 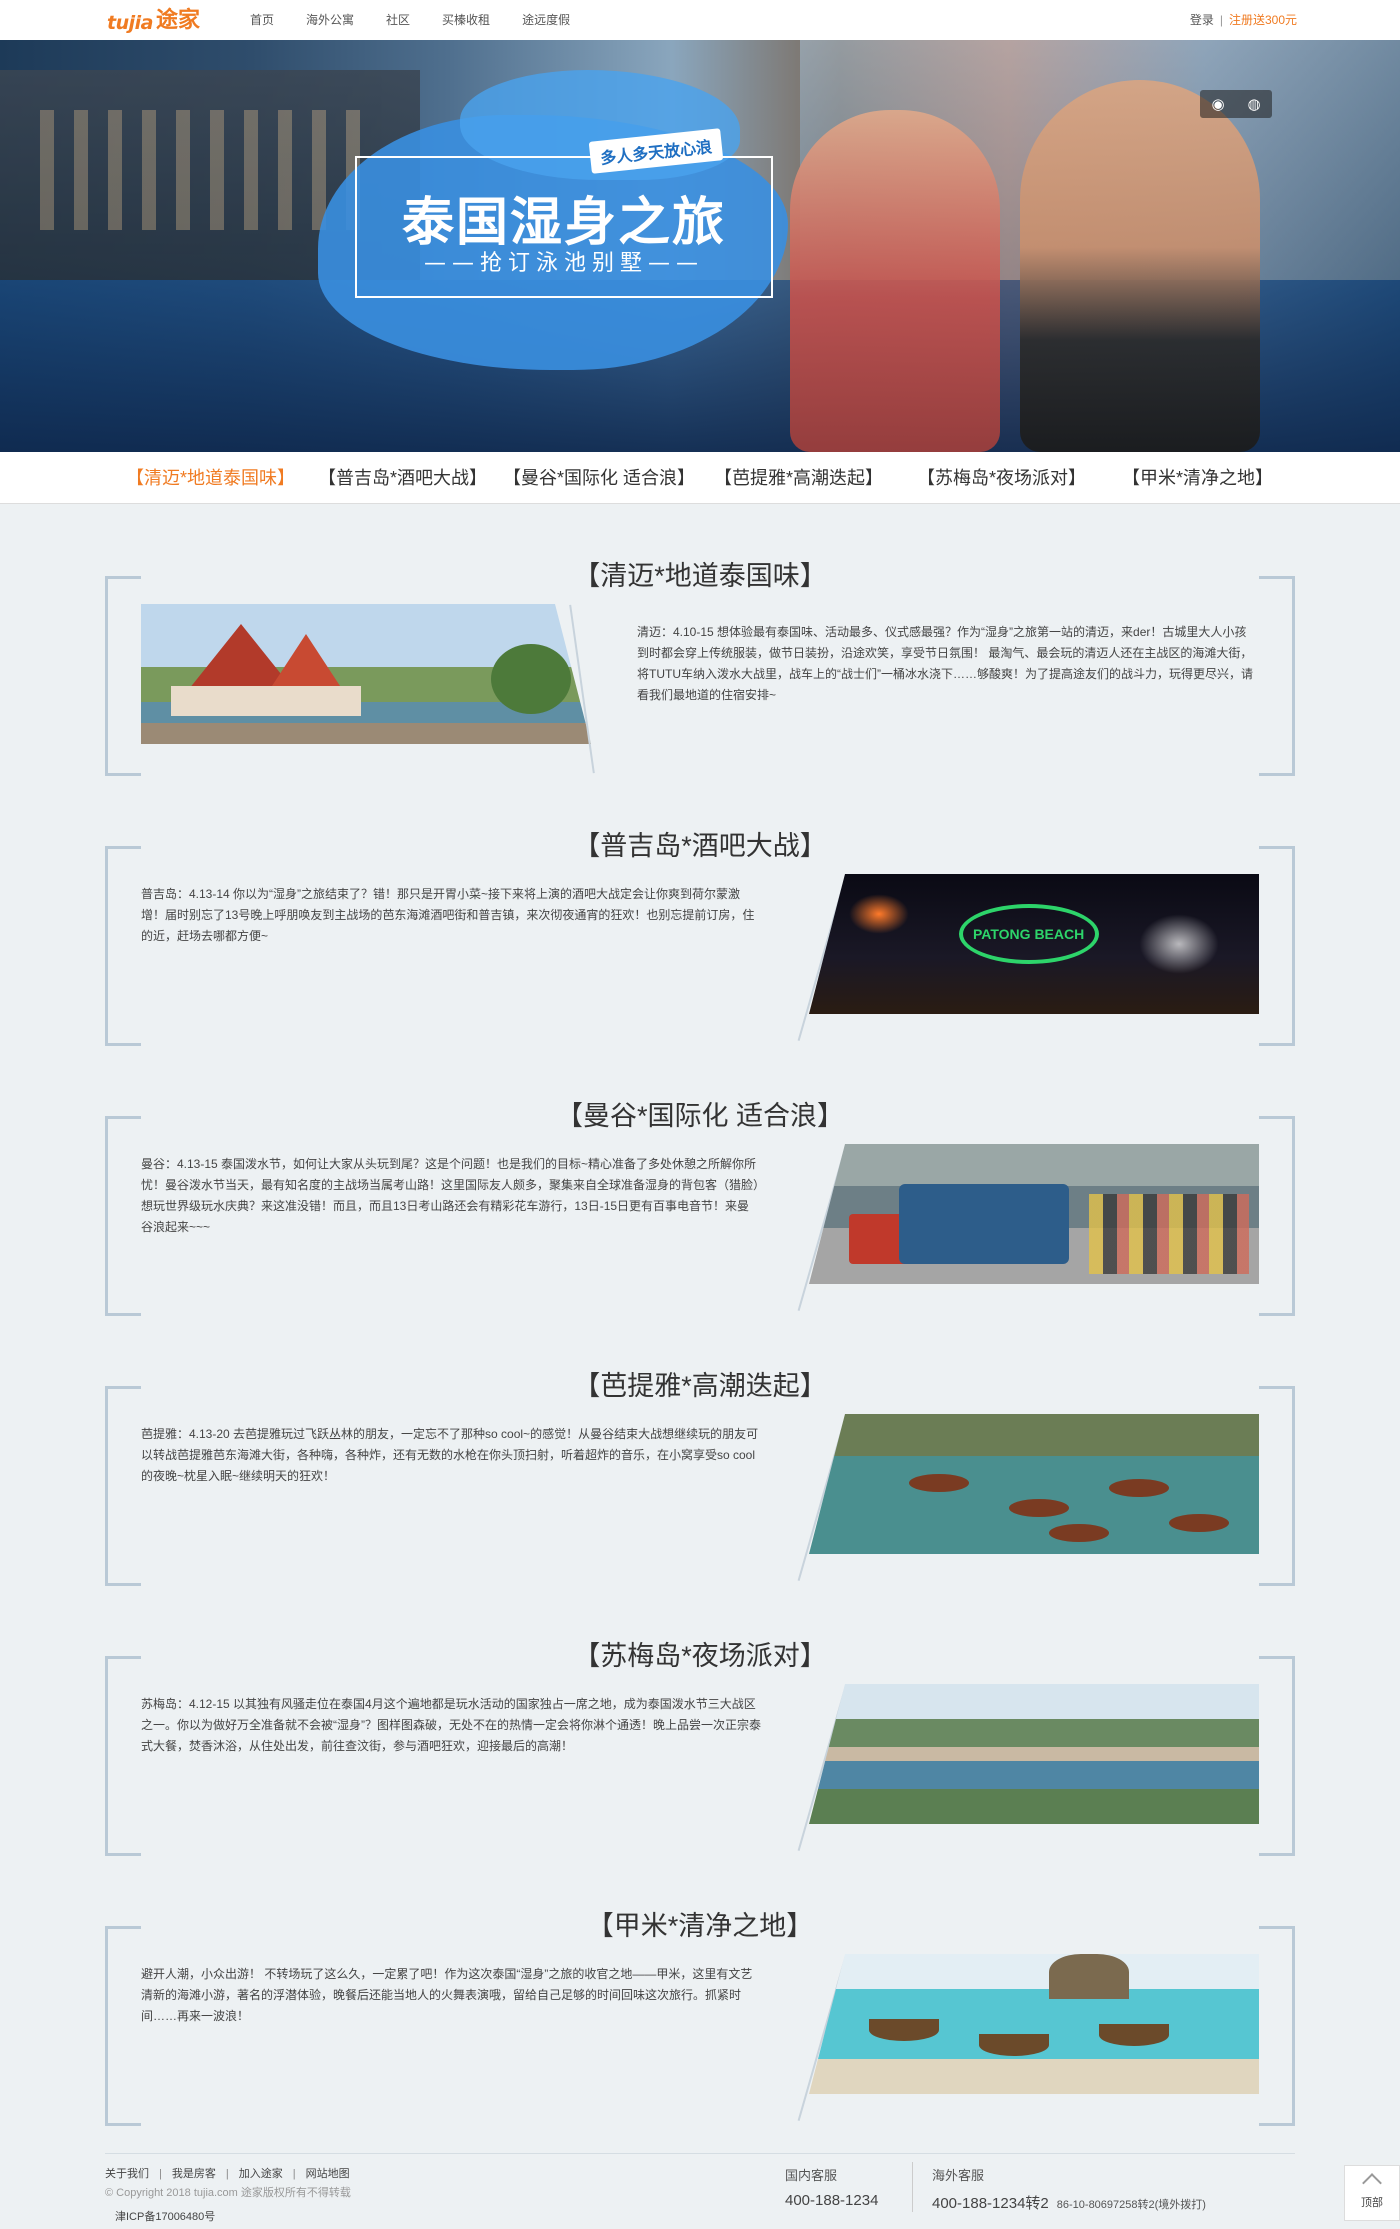 I want to click on footer-join: 加入途家, so click(x=261, y=2174).